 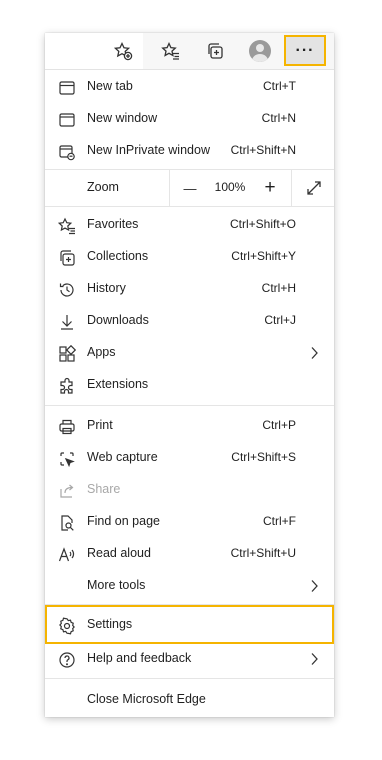 I want to click on menu-item-find-on-page: Find on page Ctrl+F, so click(x=189, y=522).